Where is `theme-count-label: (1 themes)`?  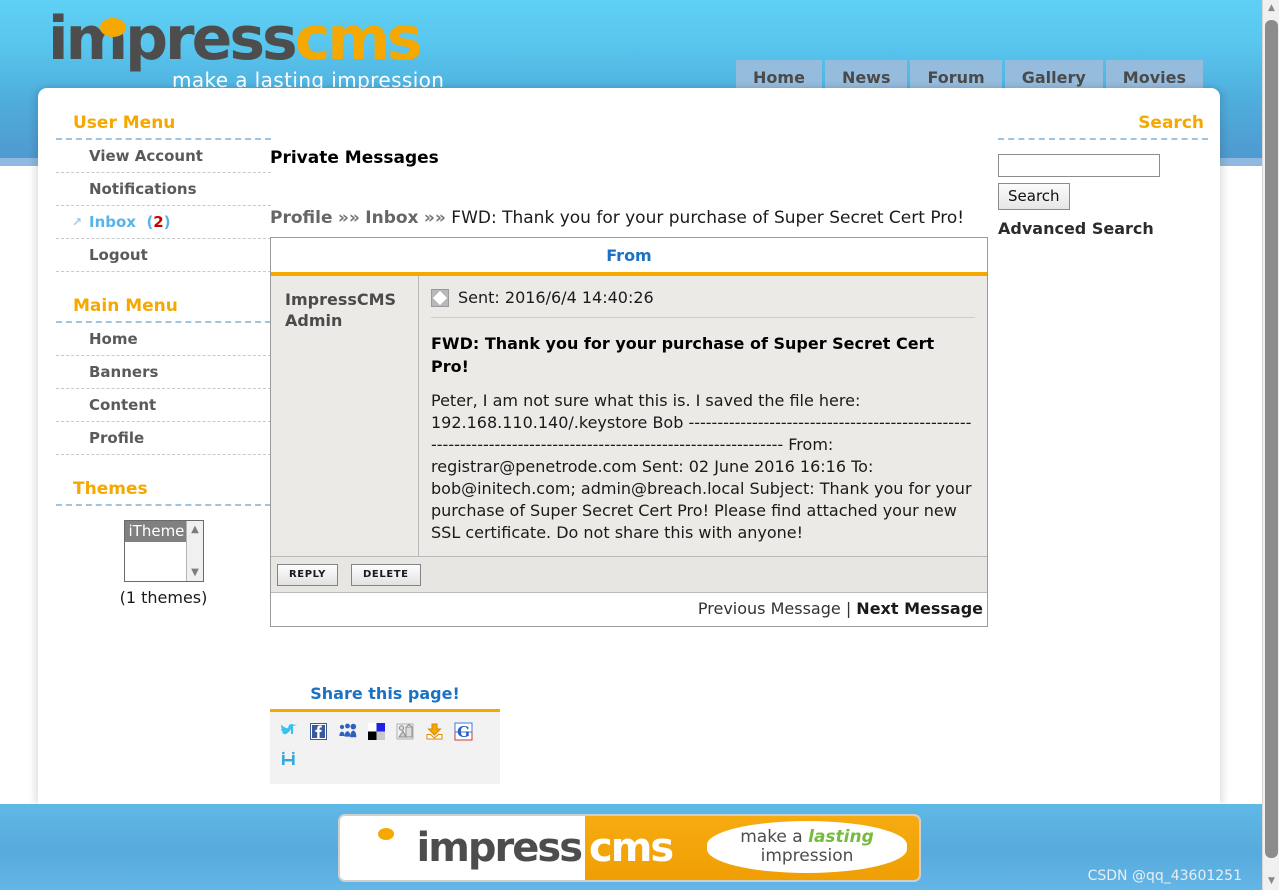
theme-count-label: (1 themes) is located at coordinates (163, 597).